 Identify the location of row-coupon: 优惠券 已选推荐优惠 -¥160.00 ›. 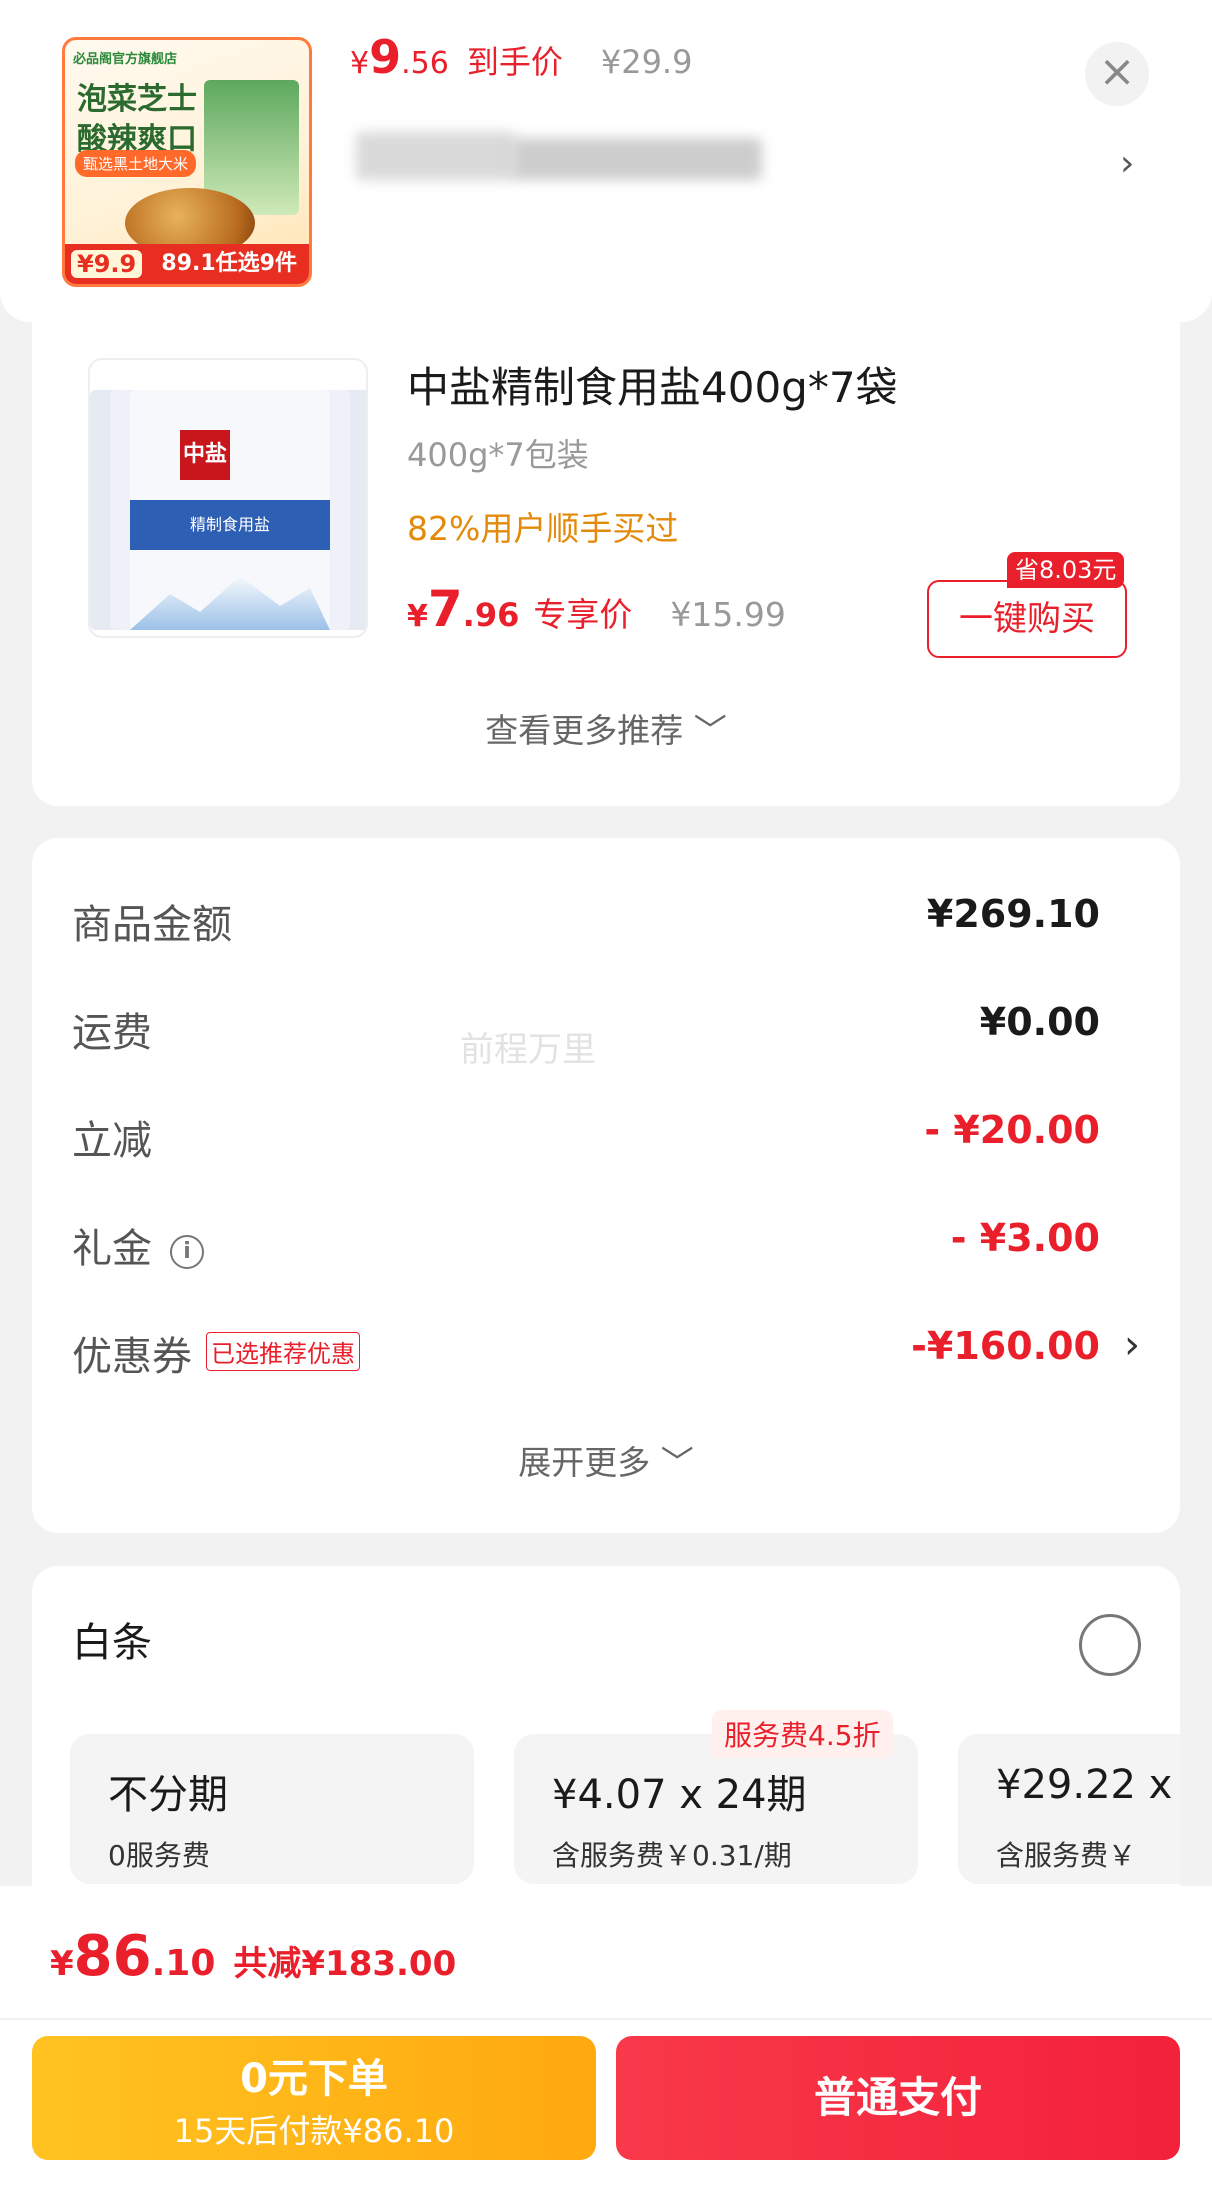
(606, 1348).